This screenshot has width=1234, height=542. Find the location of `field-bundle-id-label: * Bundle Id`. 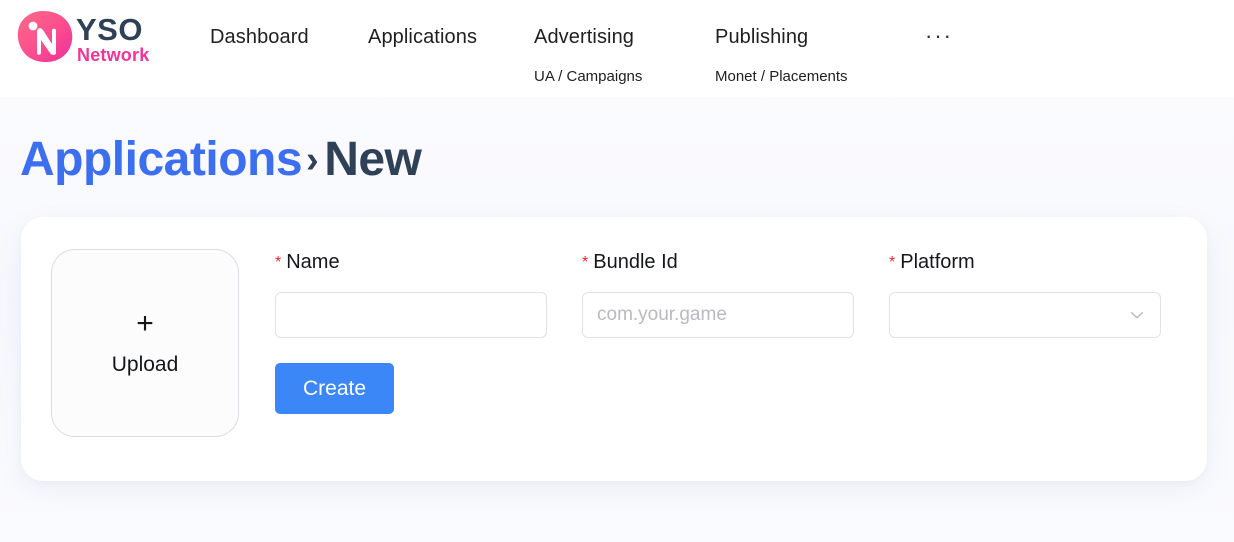

field-bundle-id-label: * Bundle Id is located at coordinates (718, 263).